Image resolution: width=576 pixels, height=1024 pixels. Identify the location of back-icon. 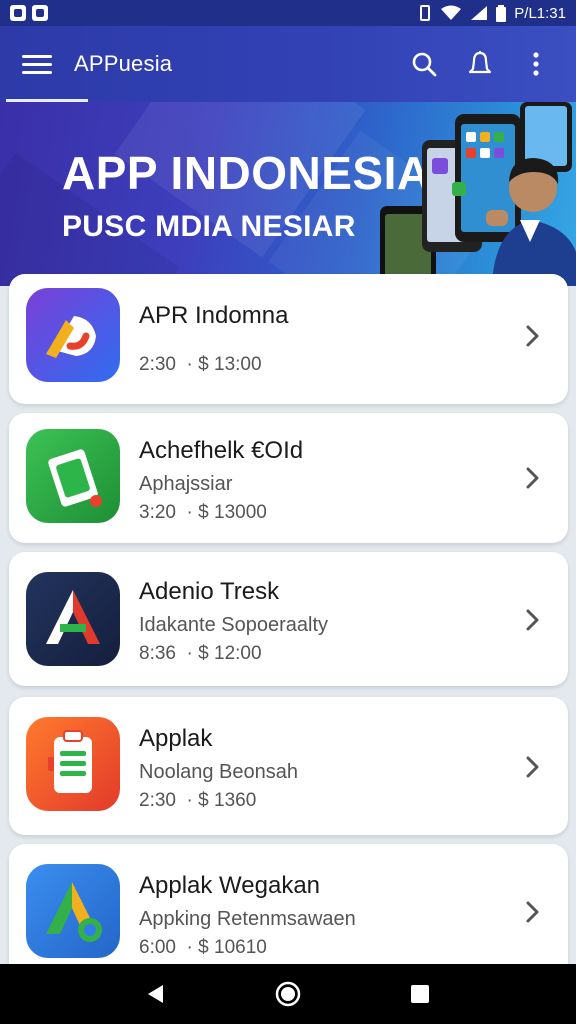
(156, 994).